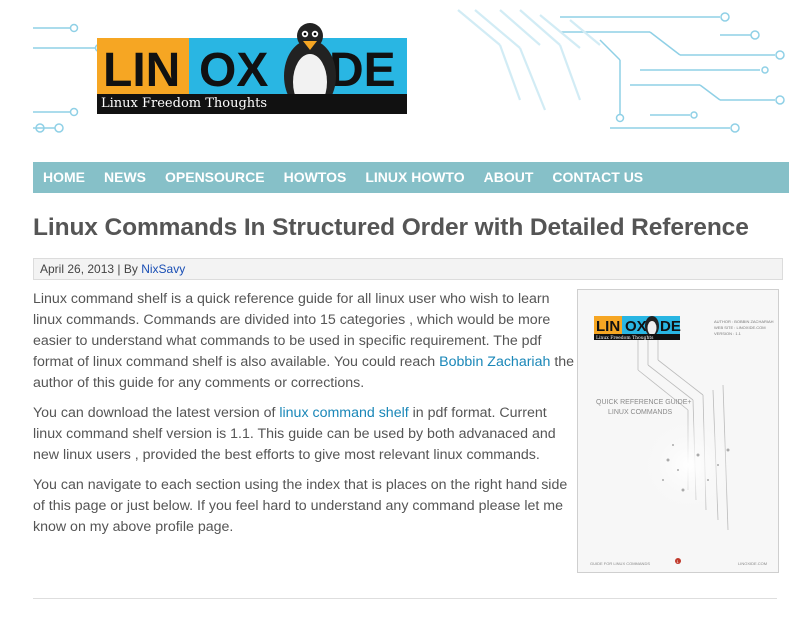  Describe the element at coordinates (124, 177) in the screenshot. I see `nav-news: NEWS` at that location.